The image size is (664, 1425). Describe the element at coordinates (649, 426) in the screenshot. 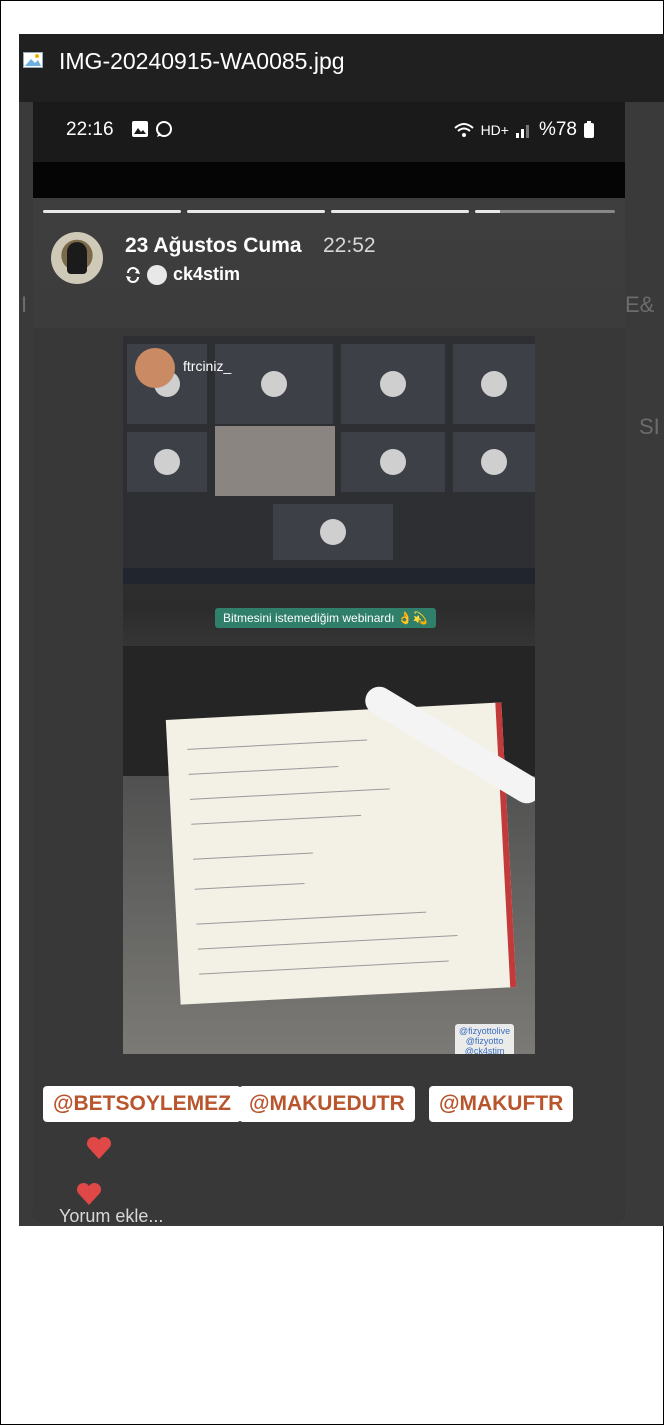

I see `ghost-text: SI` at that location.